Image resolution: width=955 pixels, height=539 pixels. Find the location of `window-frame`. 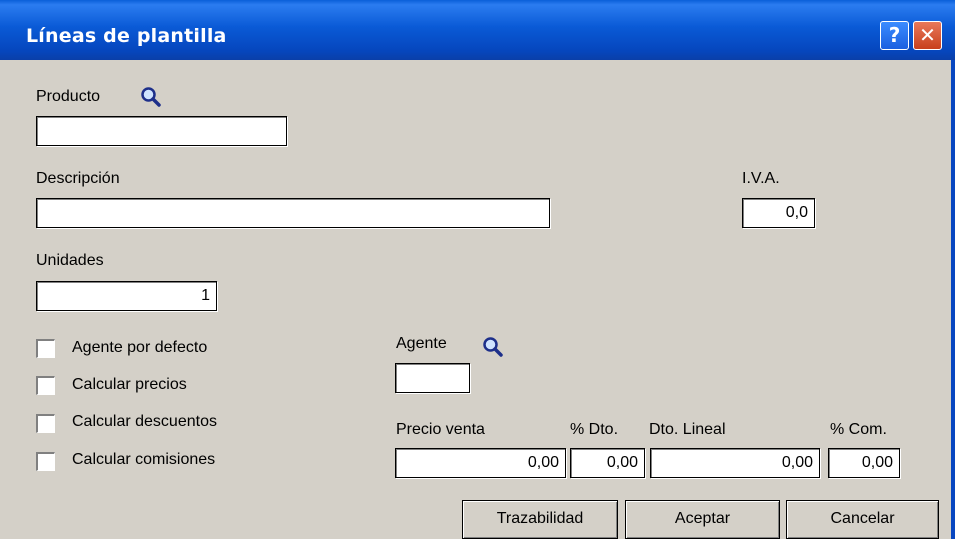

window-frame is located at coordinates (953, 299).